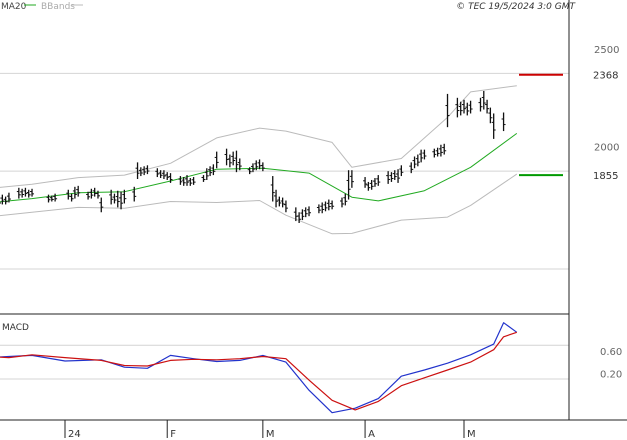 The width and height of the screenshot is (627, 440). Describe the element at coordinates (15, 328) in the screenshot. I see `macd-label: MACD` at that location.